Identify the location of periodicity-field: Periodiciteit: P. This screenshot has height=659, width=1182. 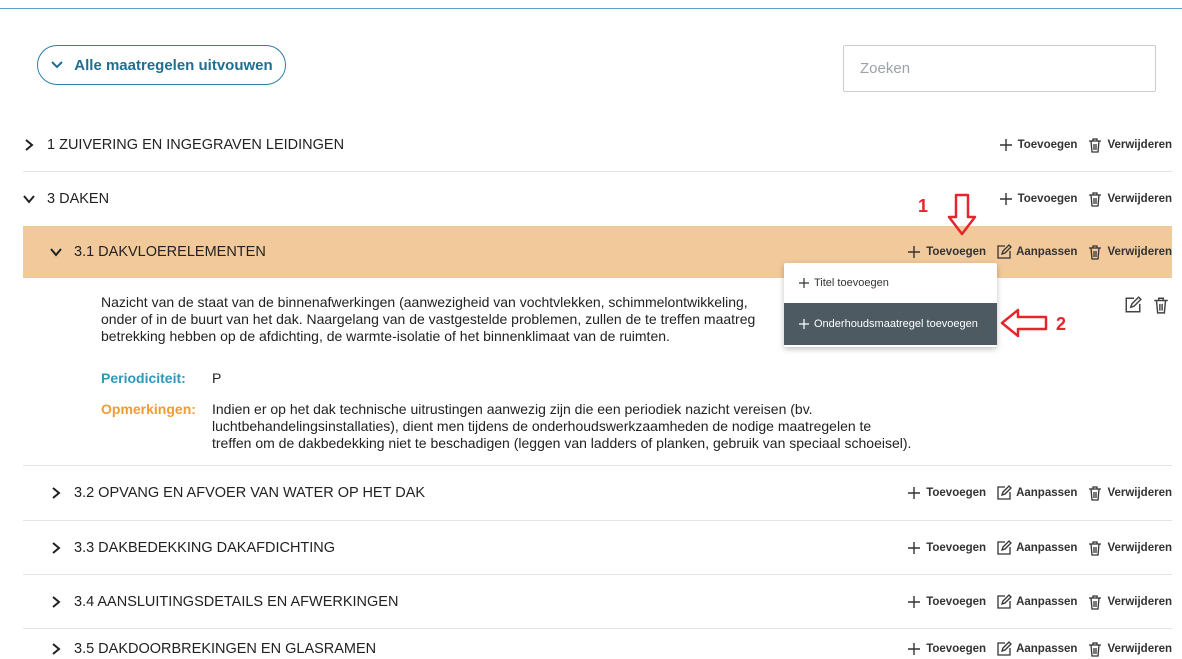
(451, 379).